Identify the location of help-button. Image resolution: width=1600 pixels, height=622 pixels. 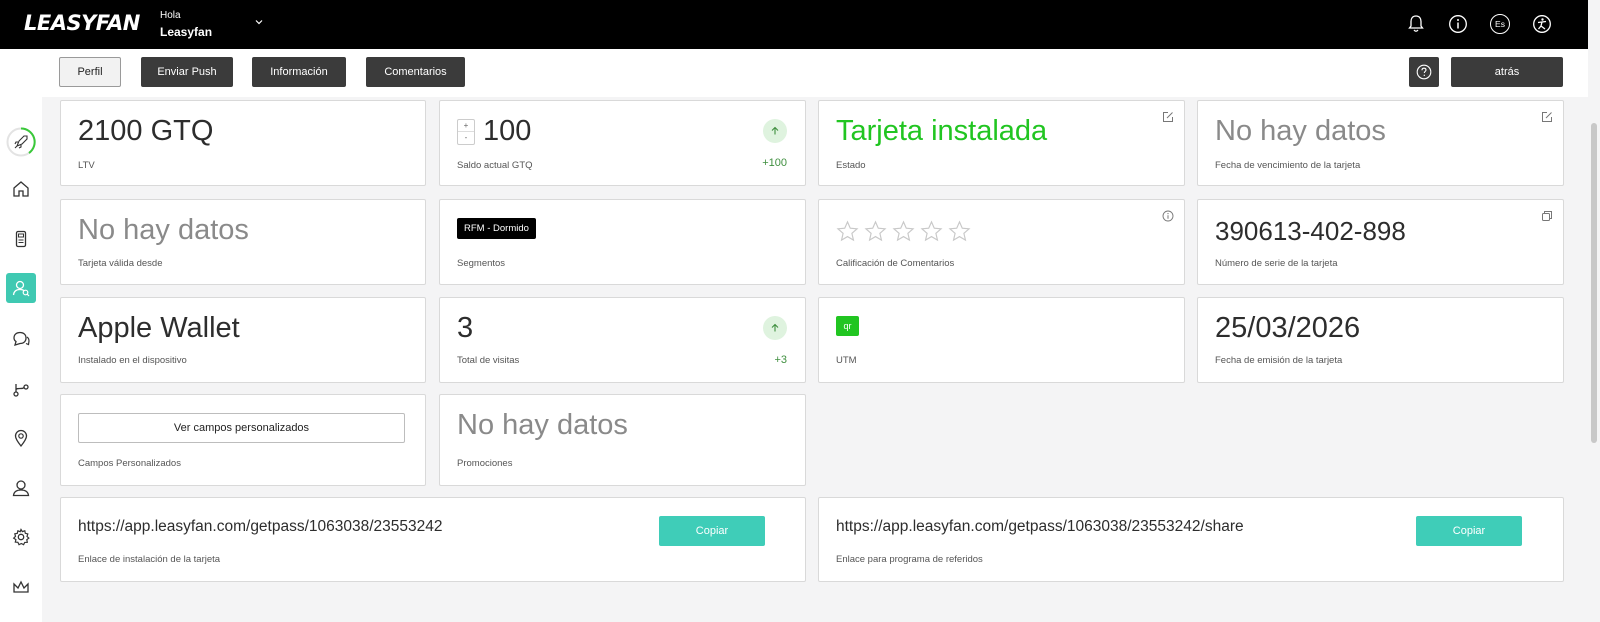
(1424, 72).